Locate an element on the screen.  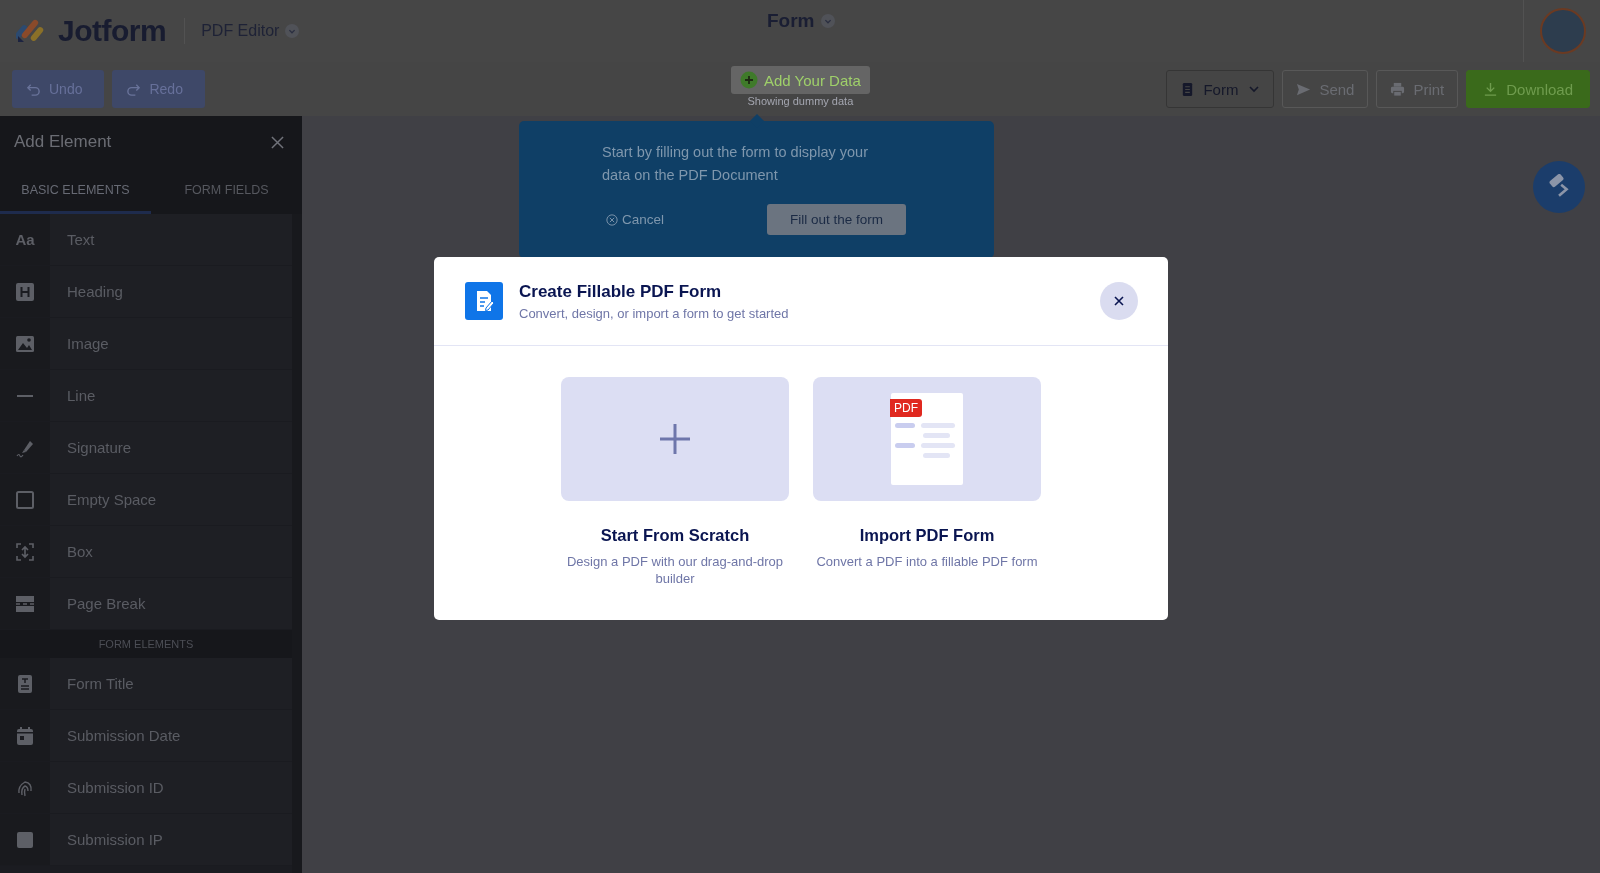
sidebar-tab: FORM FIELDS is located at coordinates (226, 191).